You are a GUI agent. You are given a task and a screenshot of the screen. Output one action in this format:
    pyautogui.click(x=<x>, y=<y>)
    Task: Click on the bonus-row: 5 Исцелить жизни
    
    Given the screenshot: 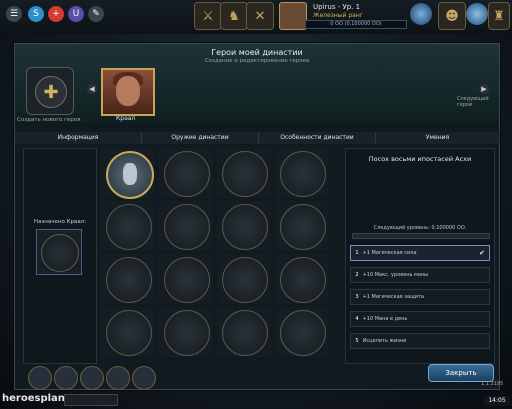 What is the action you would take?
    pyautogui.click(x=420, y=341)
    